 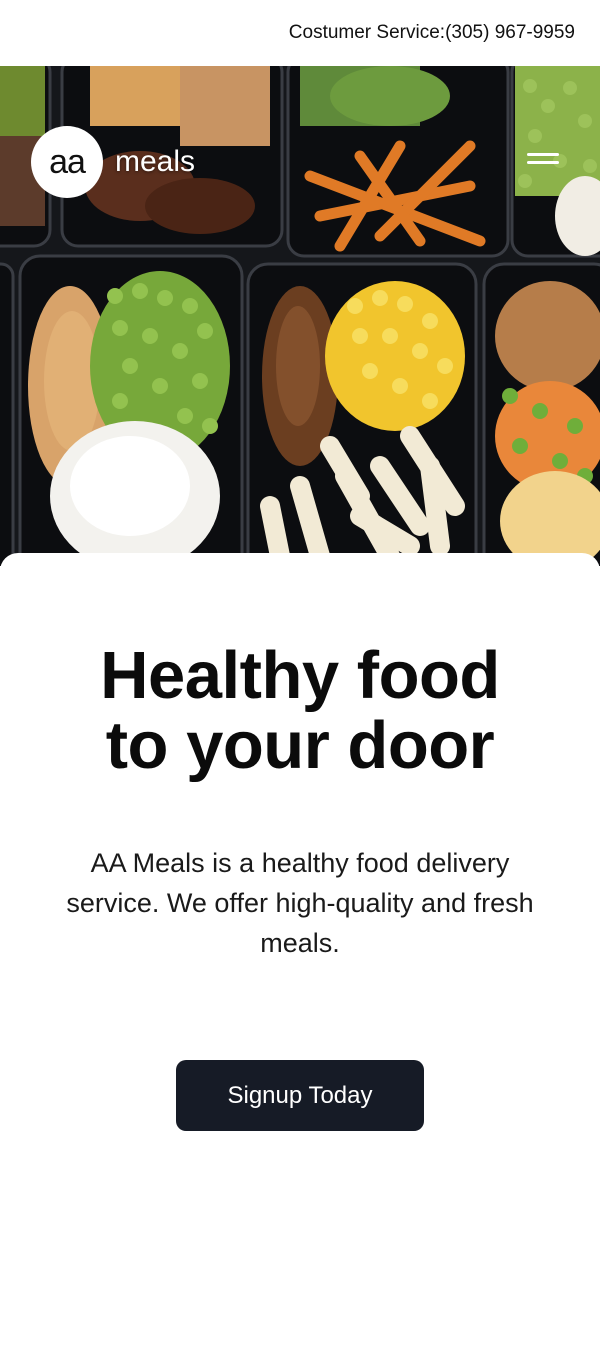 I want to click on hamburger-menu-icon, so click(x=543, y=162).